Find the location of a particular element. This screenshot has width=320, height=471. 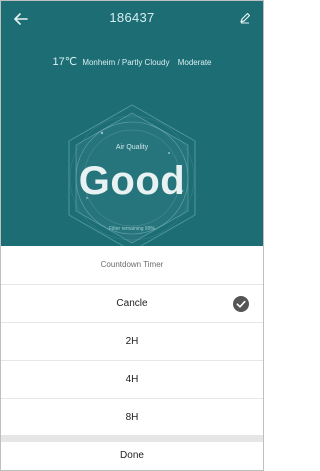

device-title: 186437 is located at coordinates (132, 17).